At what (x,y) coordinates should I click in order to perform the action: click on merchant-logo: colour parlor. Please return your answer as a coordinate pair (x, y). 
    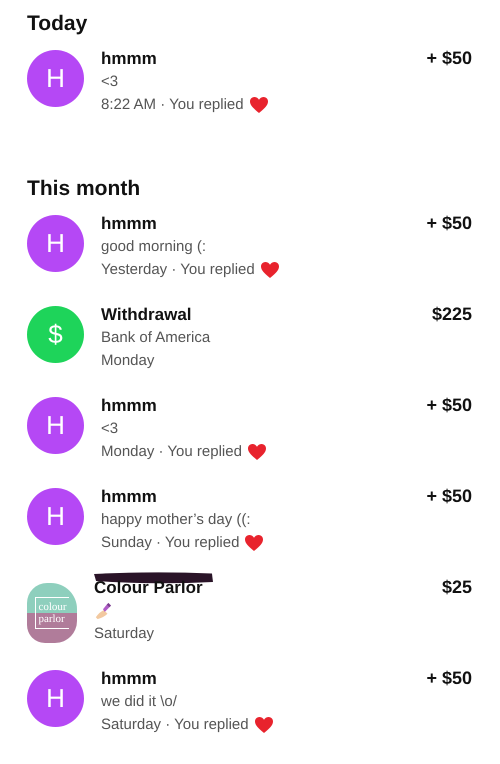
    Looking at the image, I should click on (52, 613).